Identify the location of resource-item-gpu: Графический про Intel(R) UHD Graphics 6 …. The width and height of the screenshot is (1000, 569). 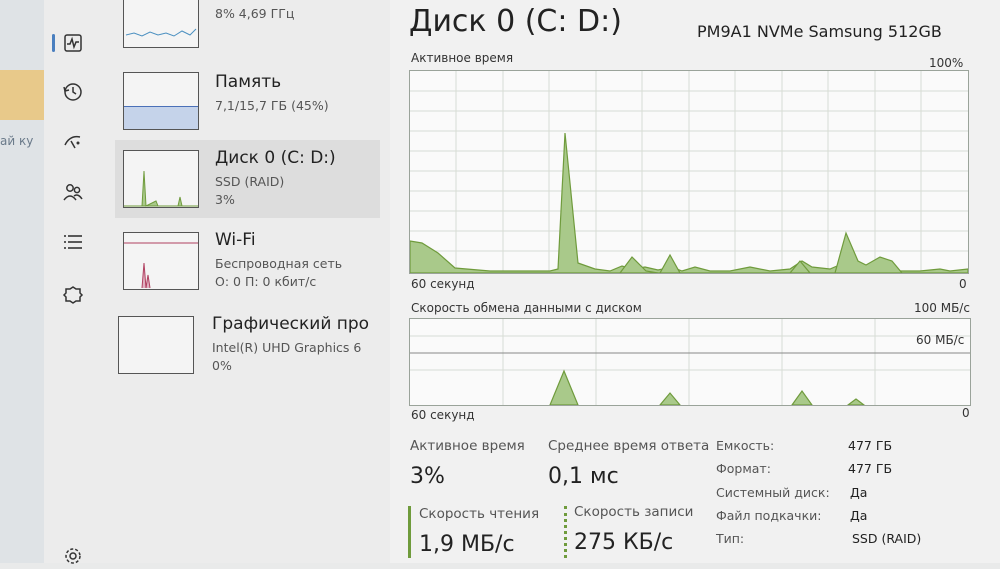
(247, 346).